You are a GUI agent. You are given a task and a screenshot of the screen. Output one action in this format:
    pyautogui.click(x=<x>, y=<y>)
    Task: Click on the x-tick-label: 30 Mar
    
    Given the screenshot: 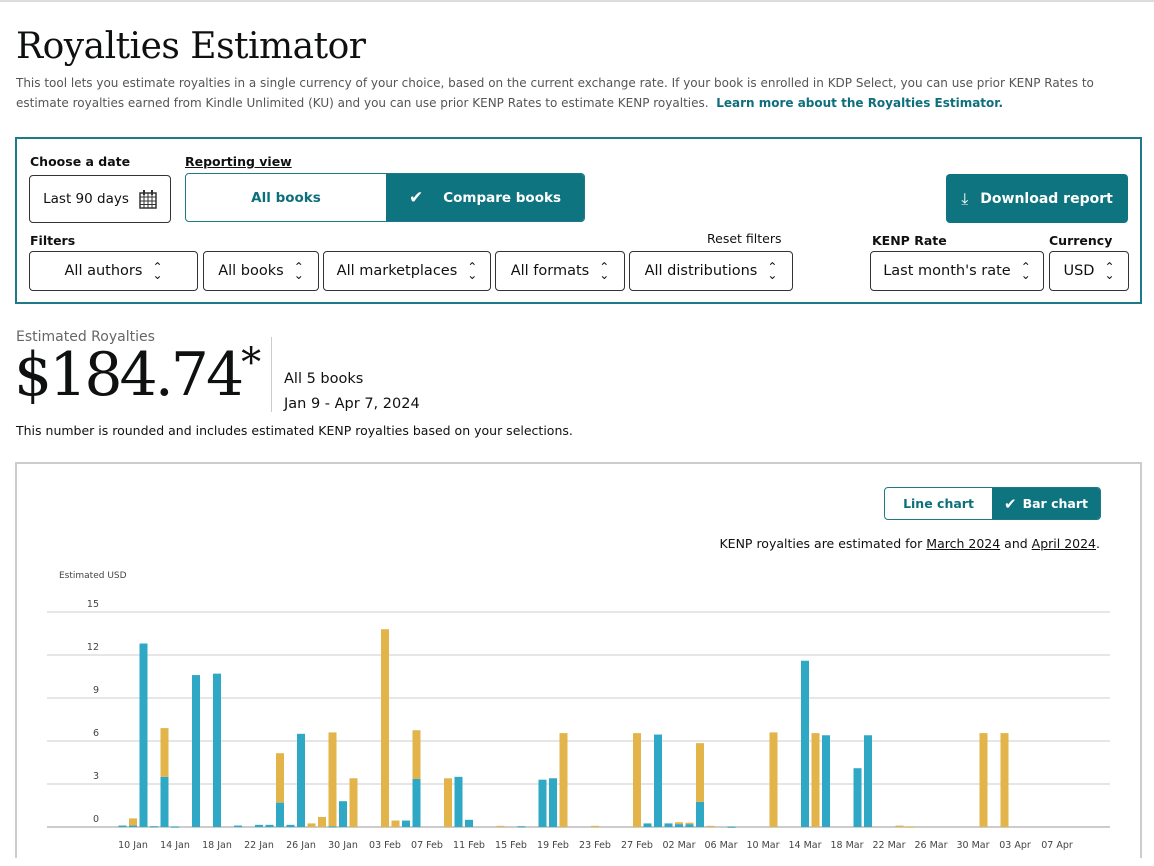 What is the action you would take?
    pyautogui.click(x=972, y=845)
    